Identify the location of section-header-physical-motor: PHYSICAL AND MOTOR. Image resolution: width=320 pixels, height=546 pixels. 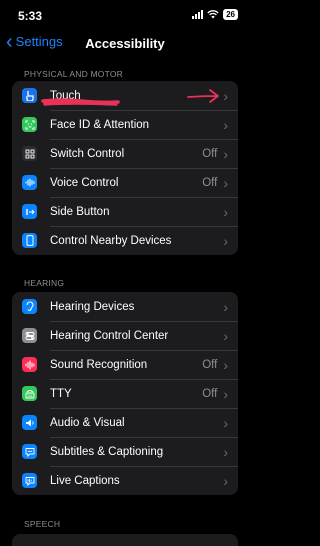
(74, 74).